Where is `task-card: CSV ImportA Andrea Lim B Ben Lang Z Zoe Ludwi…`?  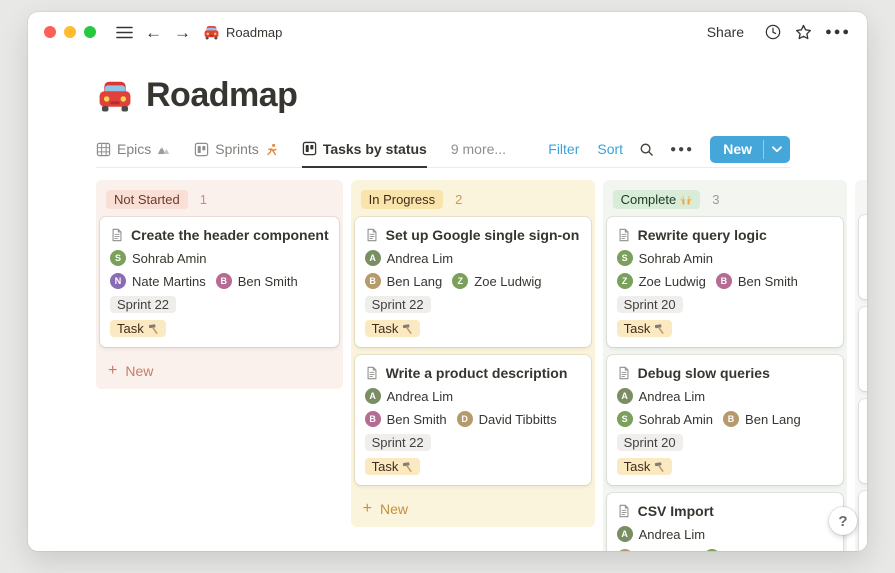 task-card: CSV ImportA Andrea Lim B Ben Lang Z Zoe Ludwi… is located at coordinates (724, 522).